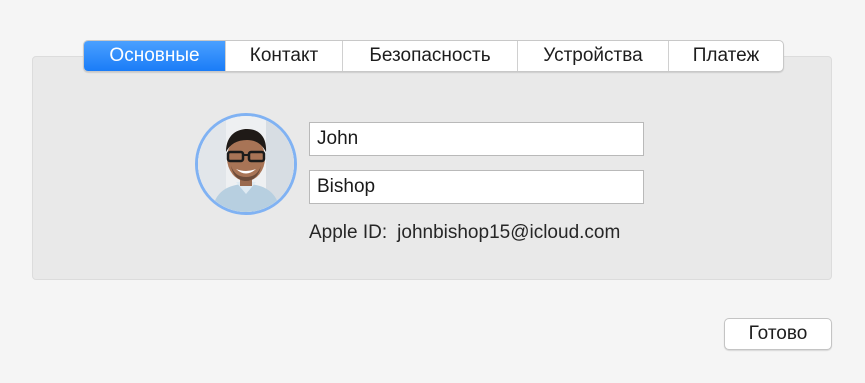  Describe the element at coordinates (154, 56) in the screenshot. I see `tab-general: Основные` at that location.